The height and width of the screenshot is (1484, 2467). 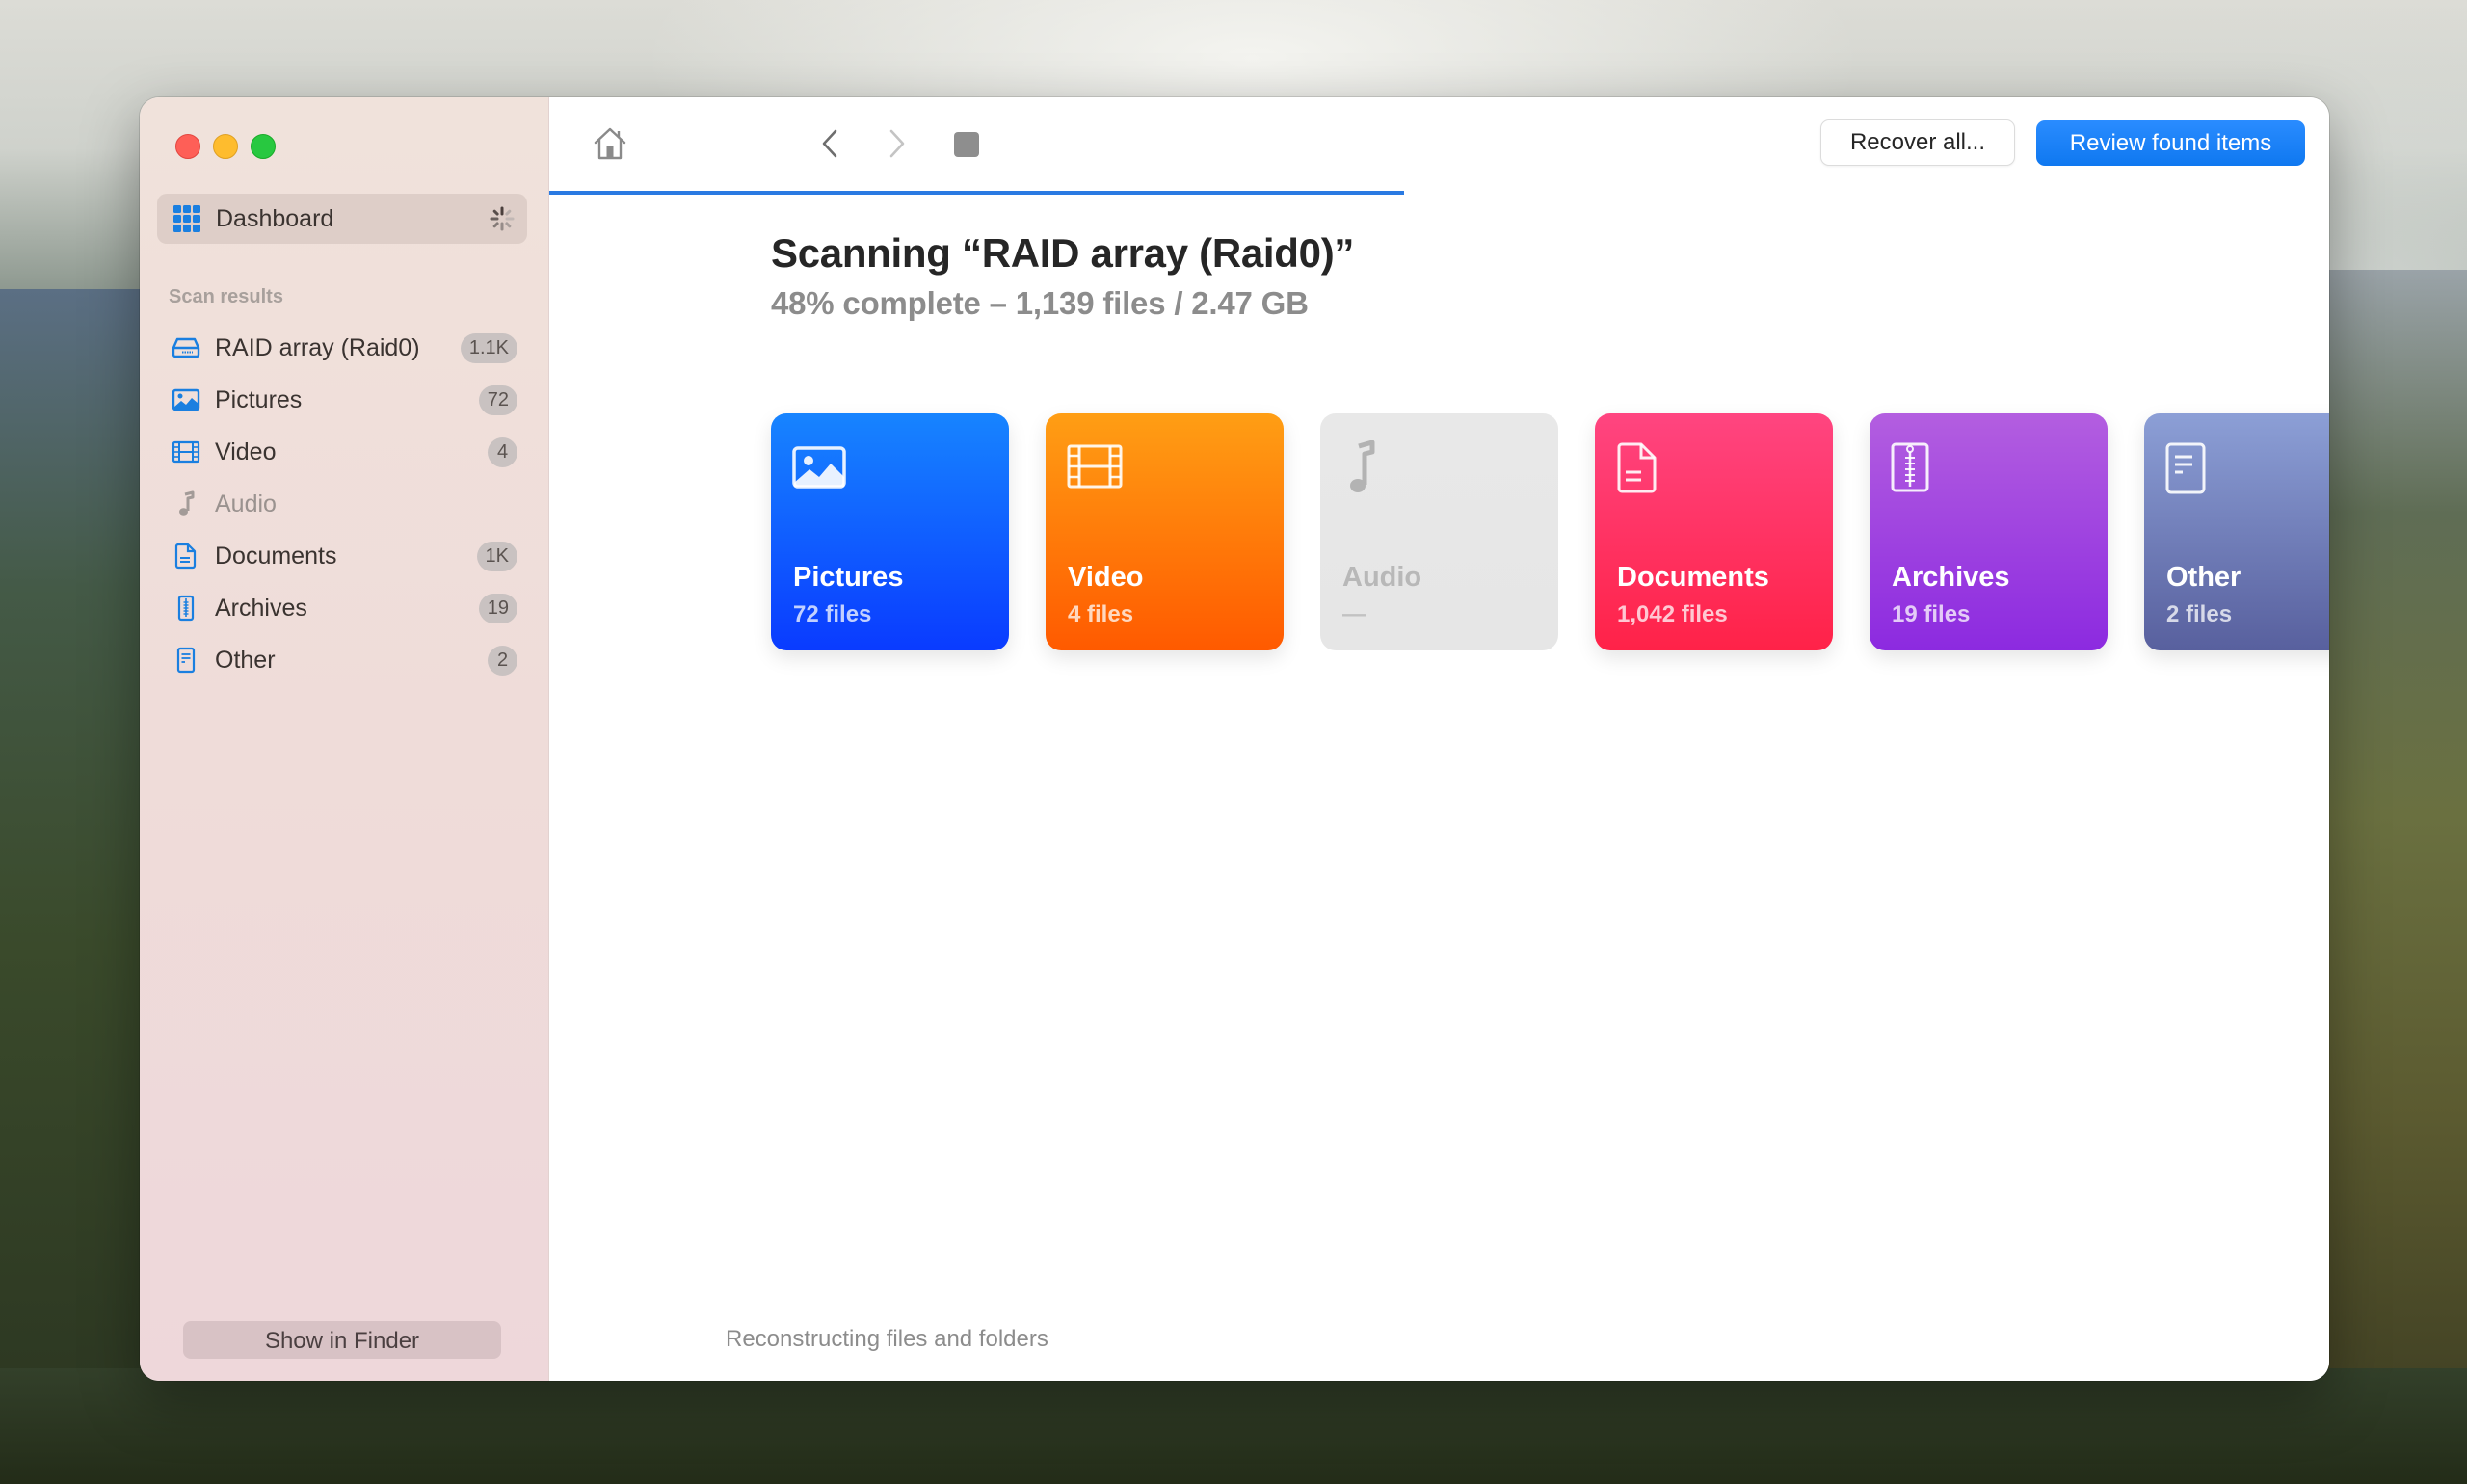 What do you see at coordinates (342, 608) in the screenshot?
I see `sidebar-item-archives: Archives 19` at bounding box center [342, 608].